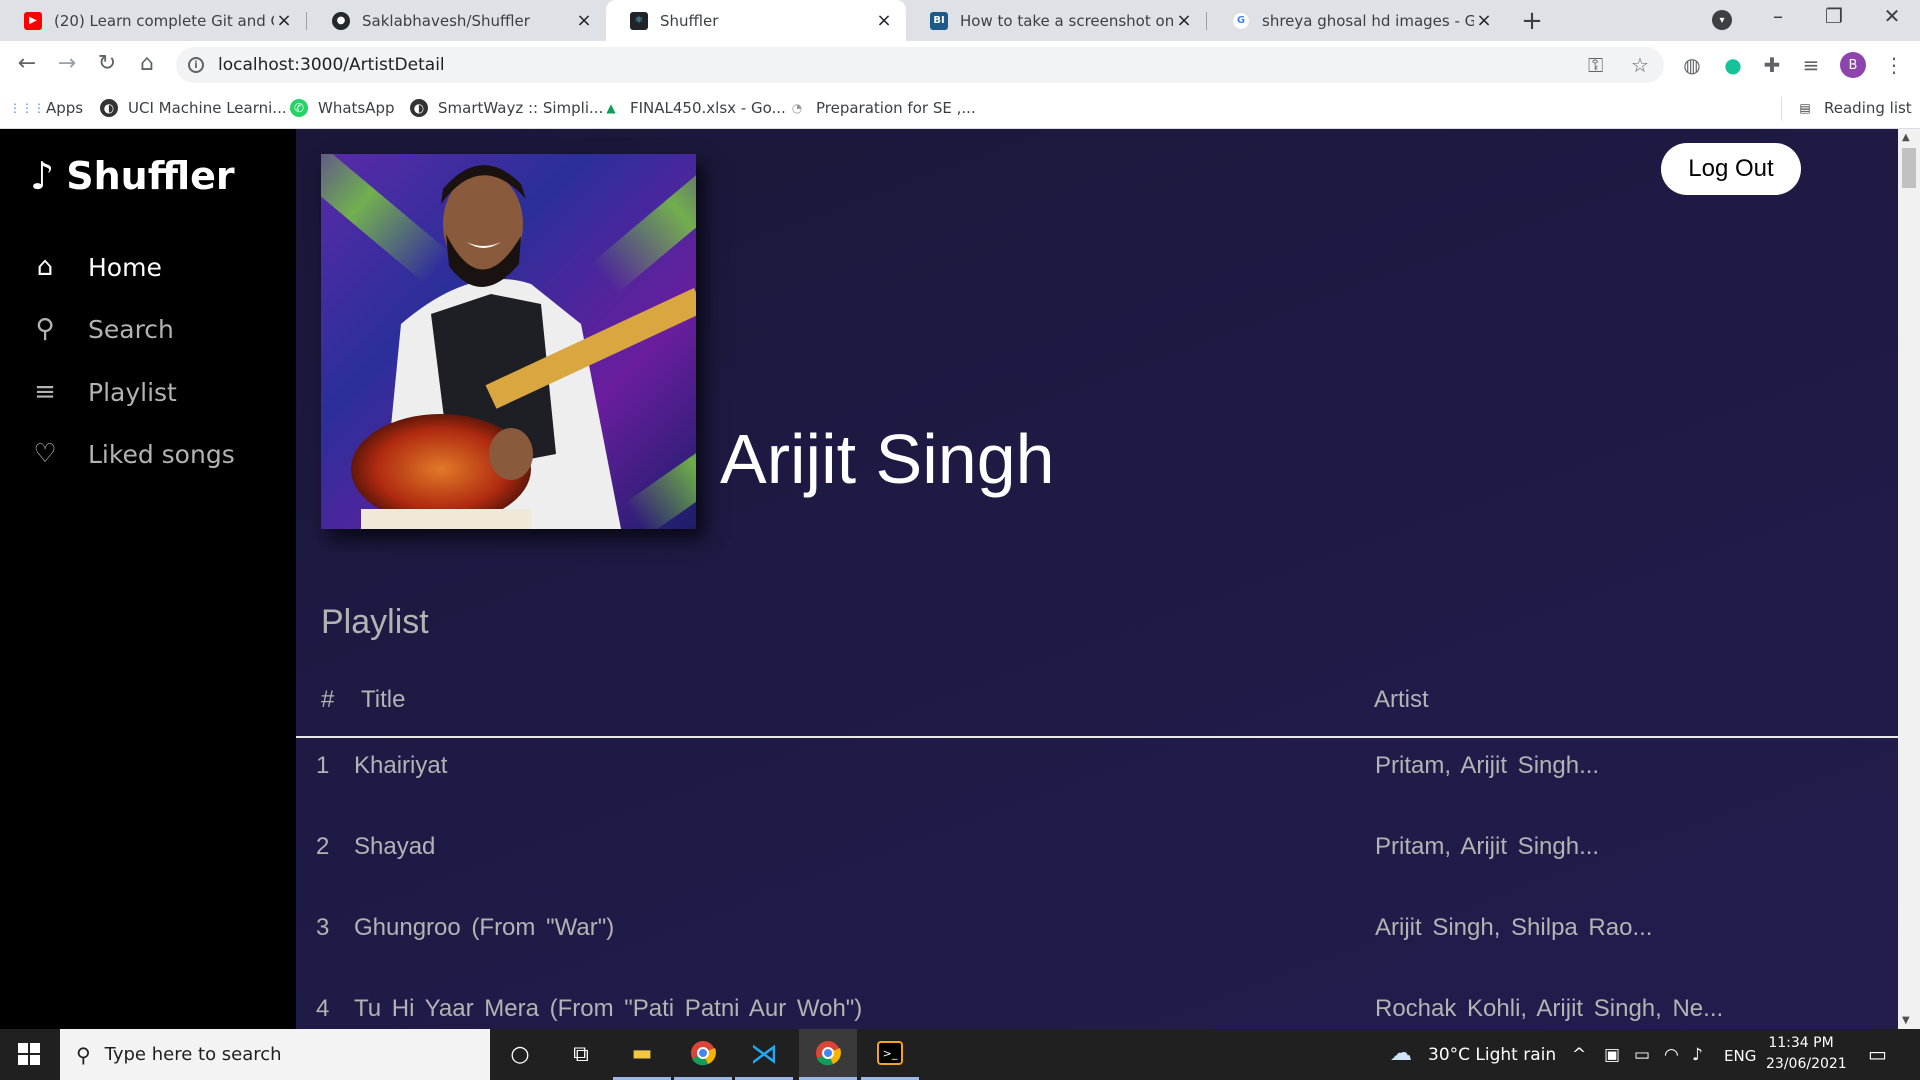 The image size is (1920, 1080). I want to click on new-tab-button: +, so click(1532, 21).